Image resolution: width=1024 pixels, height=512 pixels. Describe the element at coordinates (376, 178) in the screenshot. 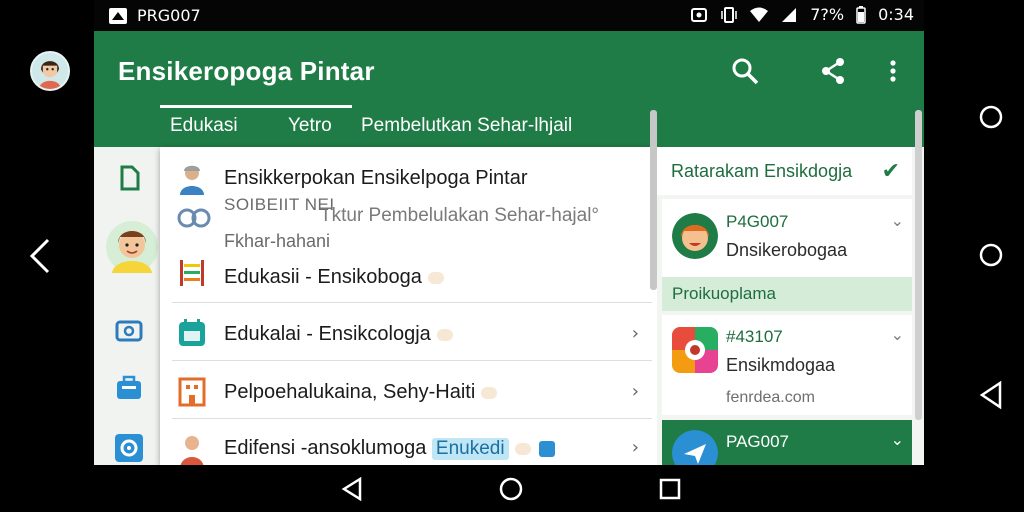

I see `row-title: Ensikkerpokan Ensikelpoga Pintar` at that location.